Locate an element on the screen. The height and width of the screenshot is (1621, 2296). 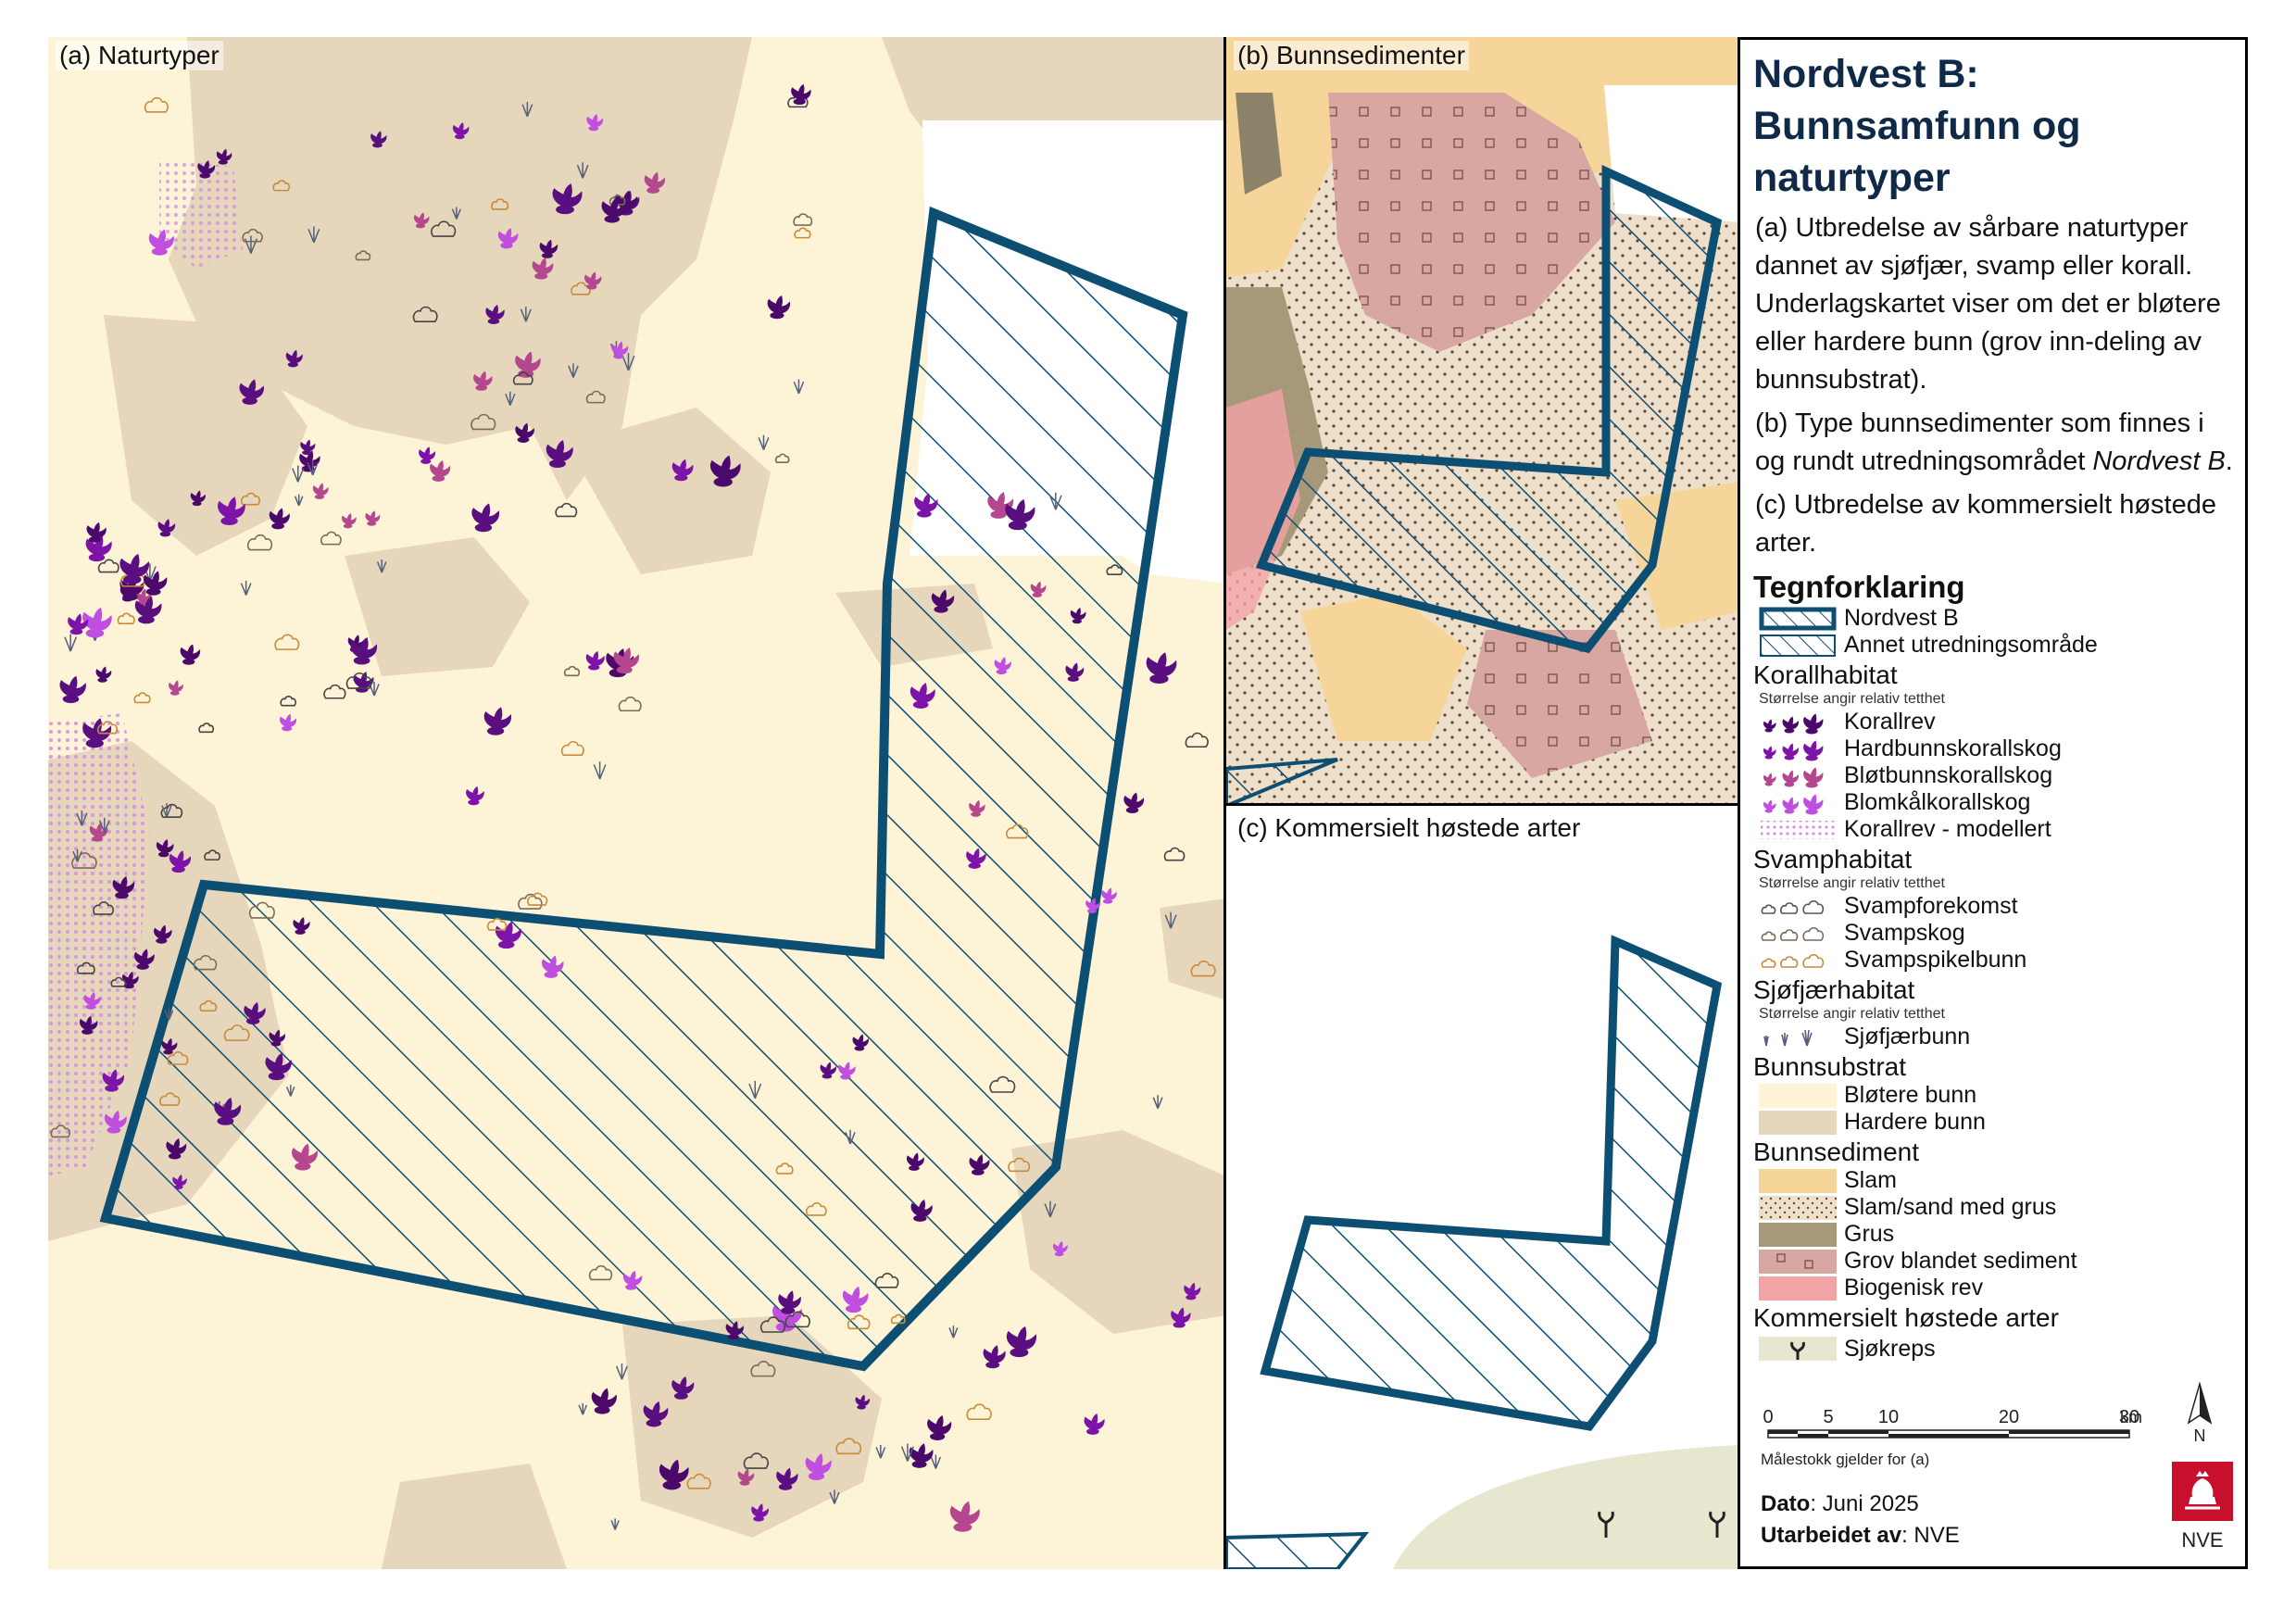
blomkal-coral-icon is located at coordinates (1801, 803).